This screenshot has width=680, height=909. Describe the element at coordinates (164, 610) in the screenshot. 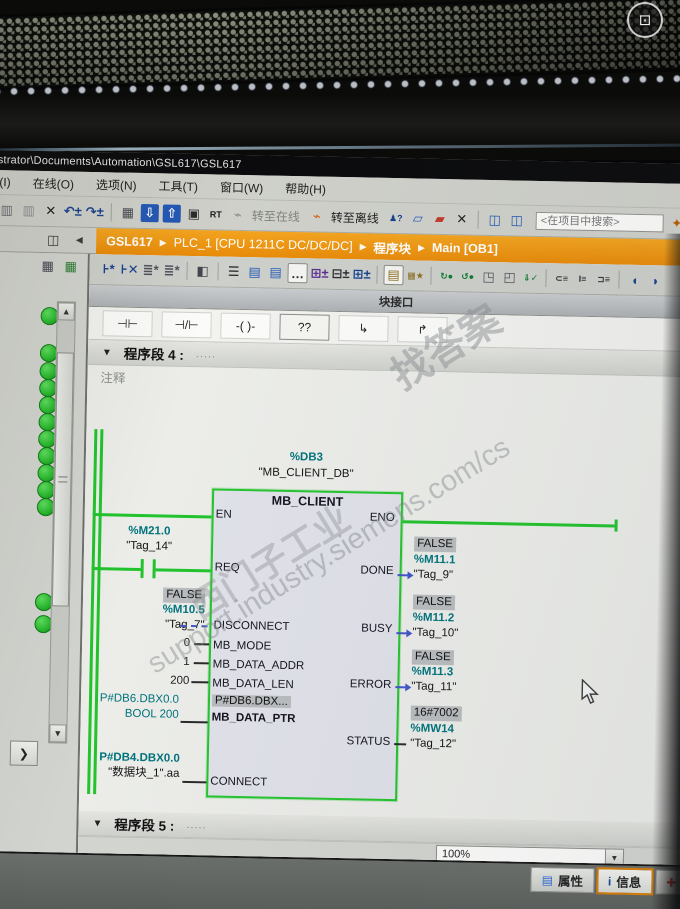

I see `disconnect-address: %M10.5` at that location.